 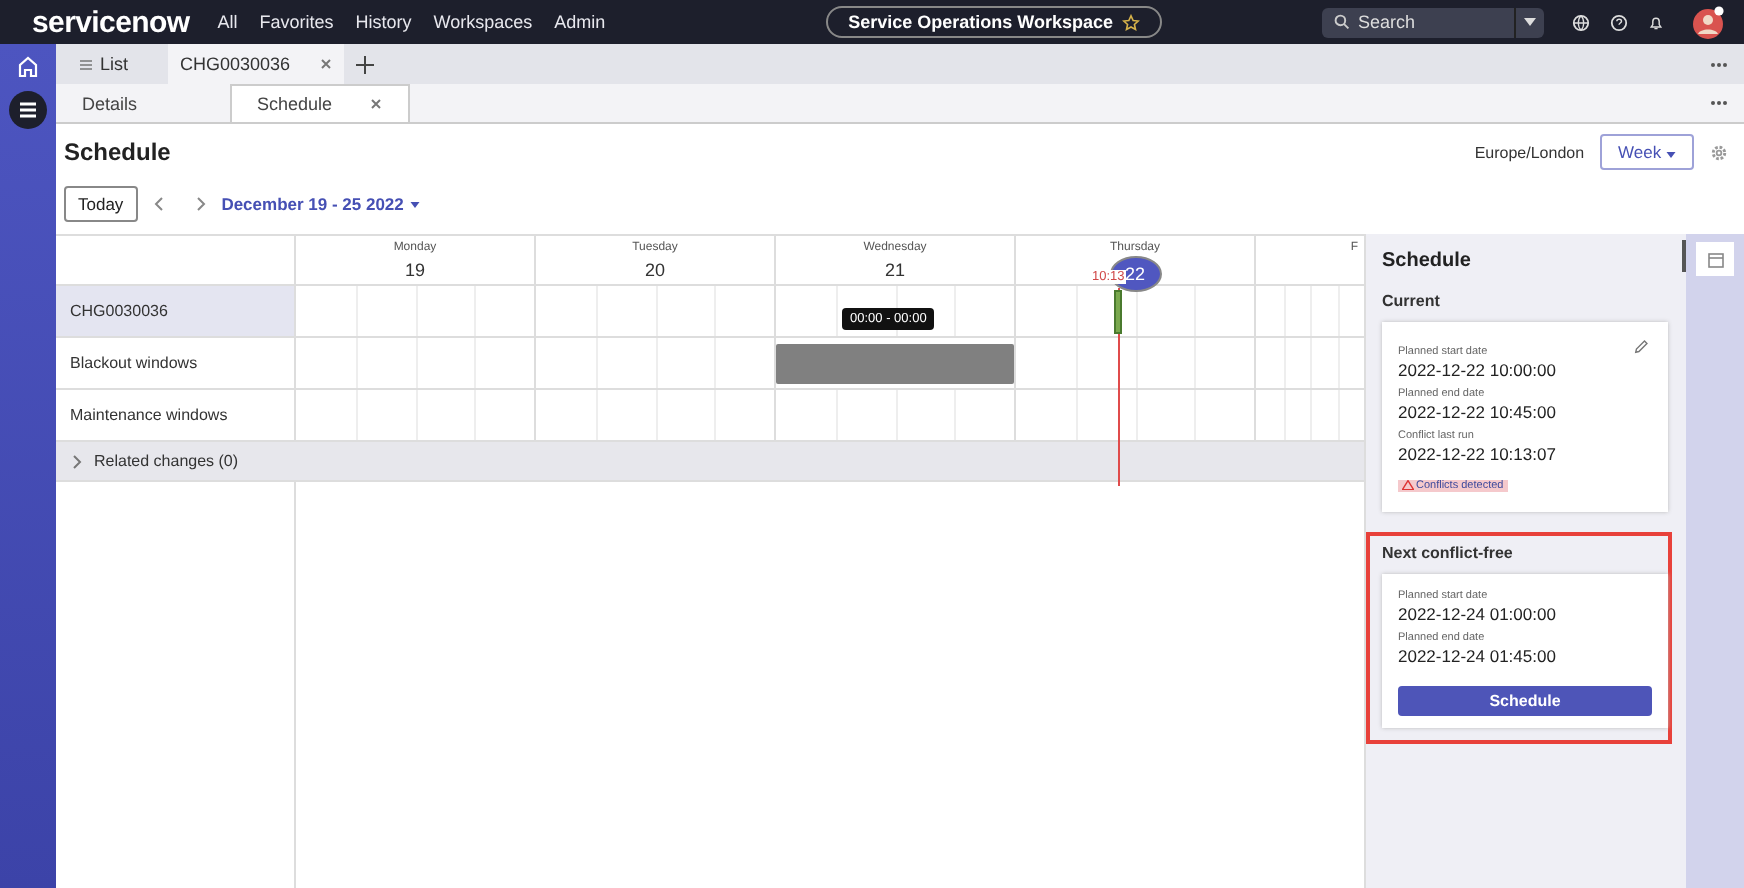 What do you see at coordinates (1412, 301) in the screenshot?
I see `section-heading: Current` at bounding box center [1412, 301].